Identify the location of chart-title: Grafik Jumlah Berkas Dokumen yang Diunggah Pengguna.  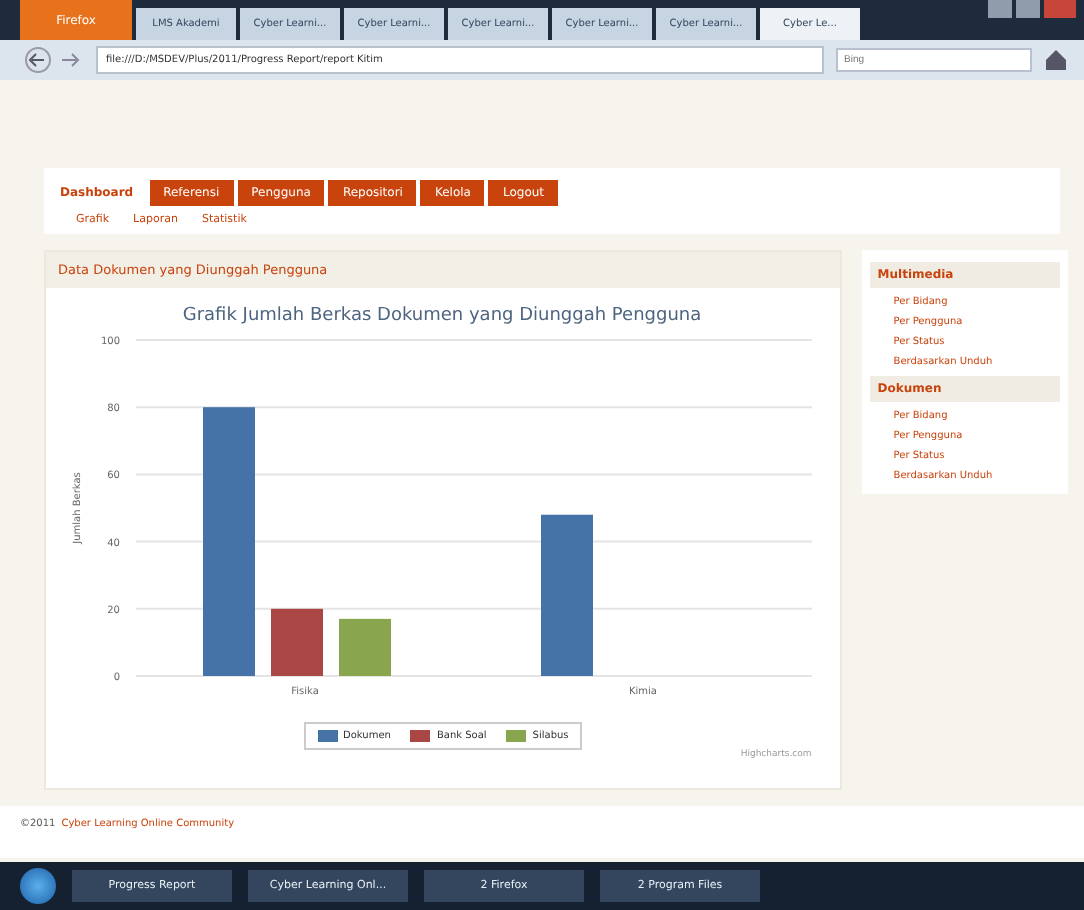
(443, 316).